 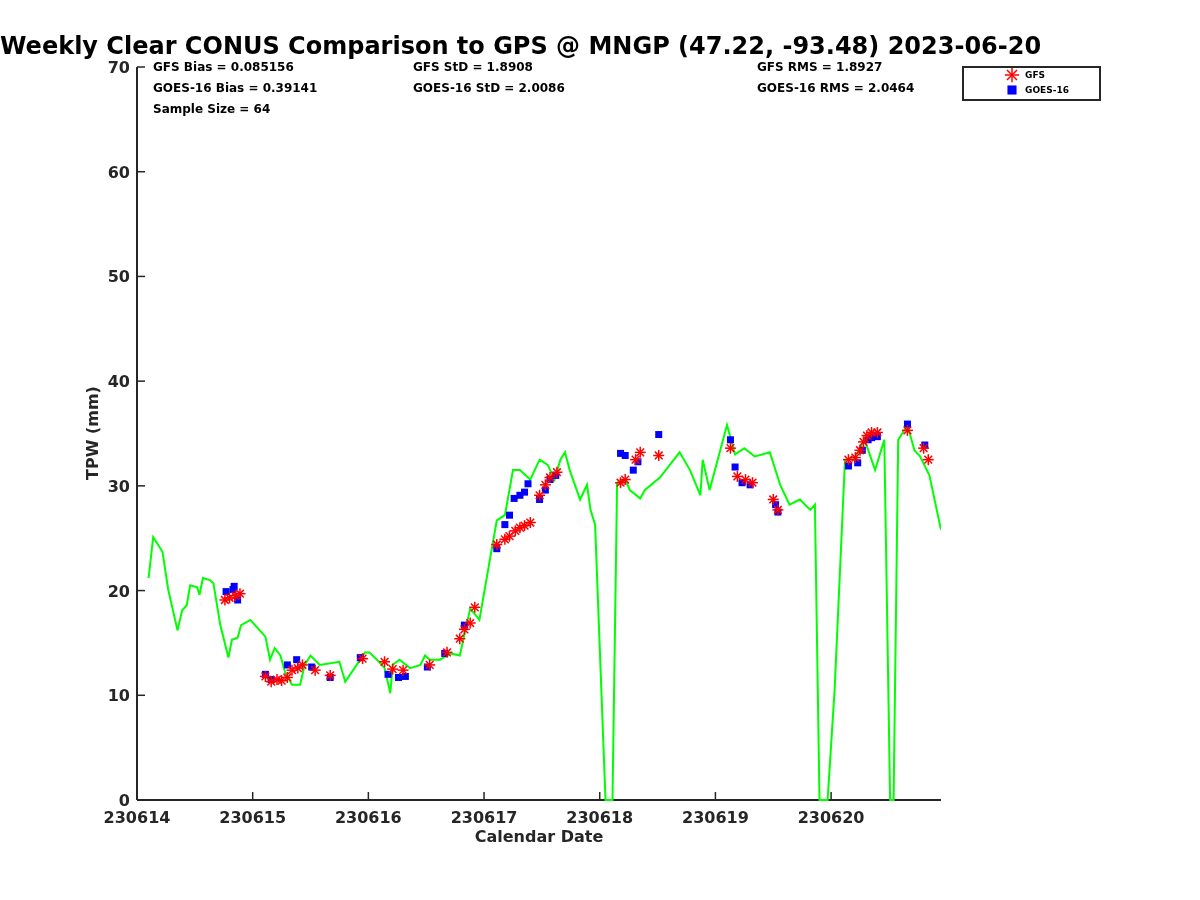 What do you see at coordinates (118, 67) in the screenshot?
I see `tick-label: 70` at bounding box center [118, 67].